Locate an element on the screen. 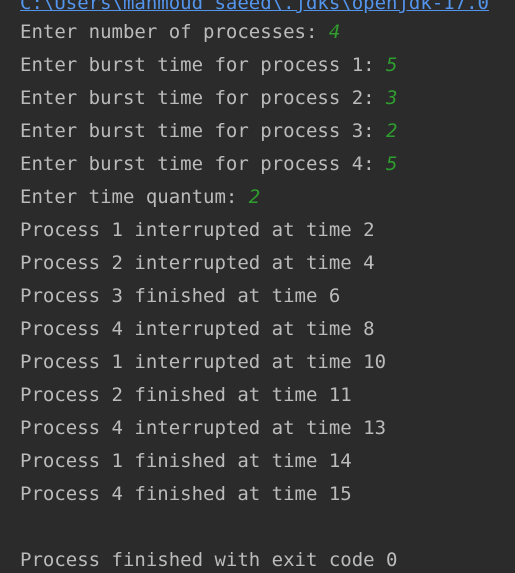 The image size is (515, 573). console-line: Enter burst time for process 3: 2 is located at coordinates (209, 131).